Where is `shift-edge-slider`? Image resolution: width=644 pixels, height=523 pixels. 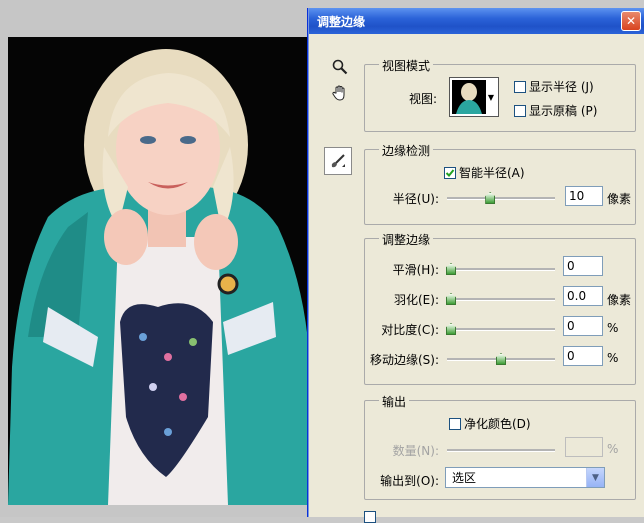
shift-edge-slider is located at coordinates (501, 359).